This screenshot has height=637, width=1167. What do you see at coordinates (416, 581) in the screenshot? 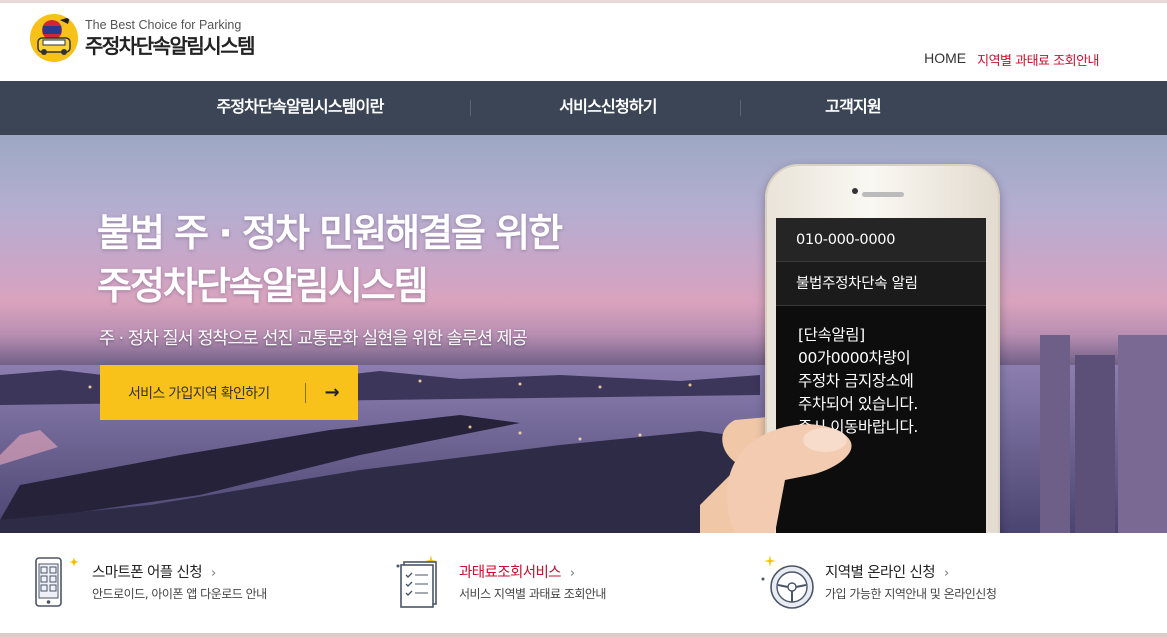
I see `checklist-document-icon` at bounding box center [416, 581].